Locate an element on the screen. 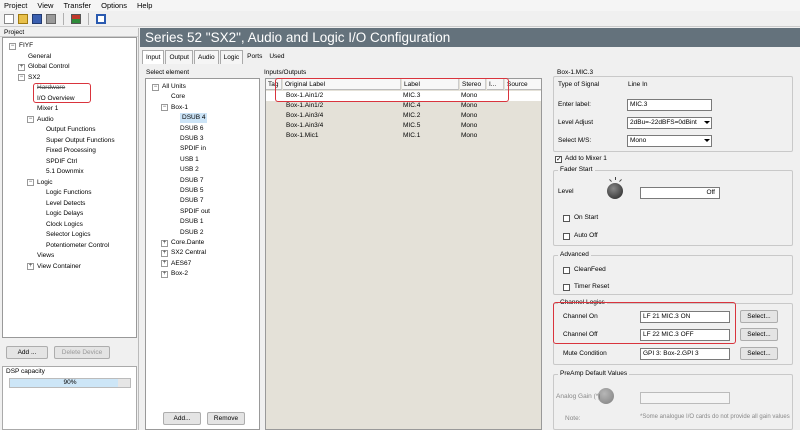  menu-view: View is located at coordinates (45, 5).